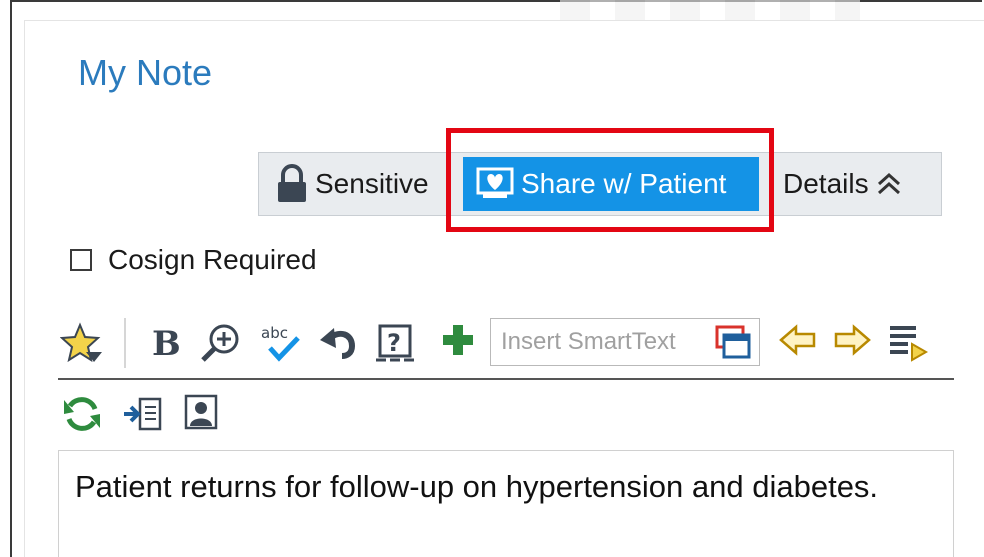 This screenshot has width=984, height=557. What do you see at coordinates (281, 343) in the screenshot?
I see `spellcheck-icon: abc` at bounding box center [281, 343].